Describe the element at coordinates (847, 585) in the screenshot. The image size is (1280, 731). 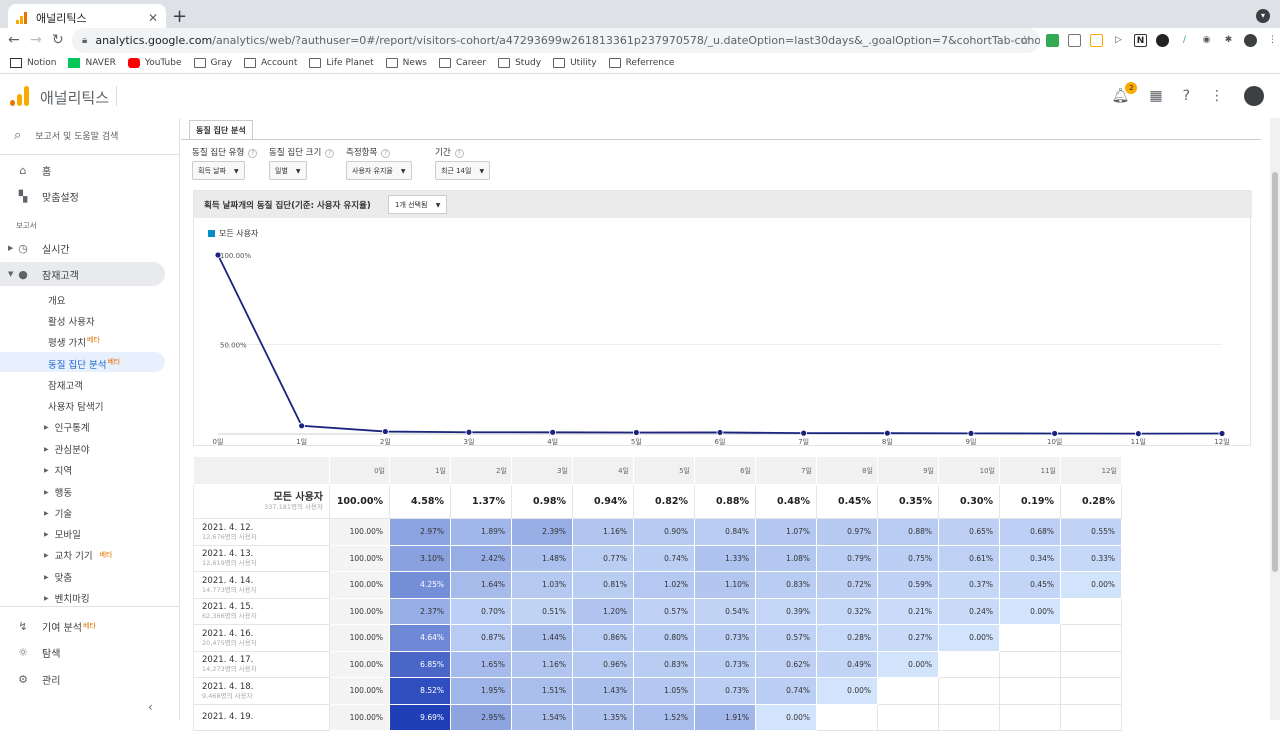
I see `cohort-cell: 0.72%` at that location.